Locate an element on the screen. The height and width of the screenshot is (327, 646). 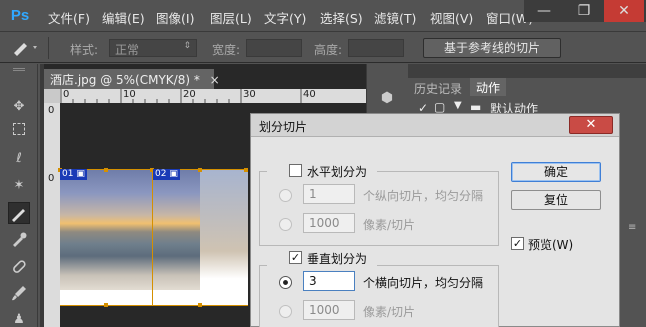
style-dropdown: 正常 ⇕ is located at coordinates (153, 48).